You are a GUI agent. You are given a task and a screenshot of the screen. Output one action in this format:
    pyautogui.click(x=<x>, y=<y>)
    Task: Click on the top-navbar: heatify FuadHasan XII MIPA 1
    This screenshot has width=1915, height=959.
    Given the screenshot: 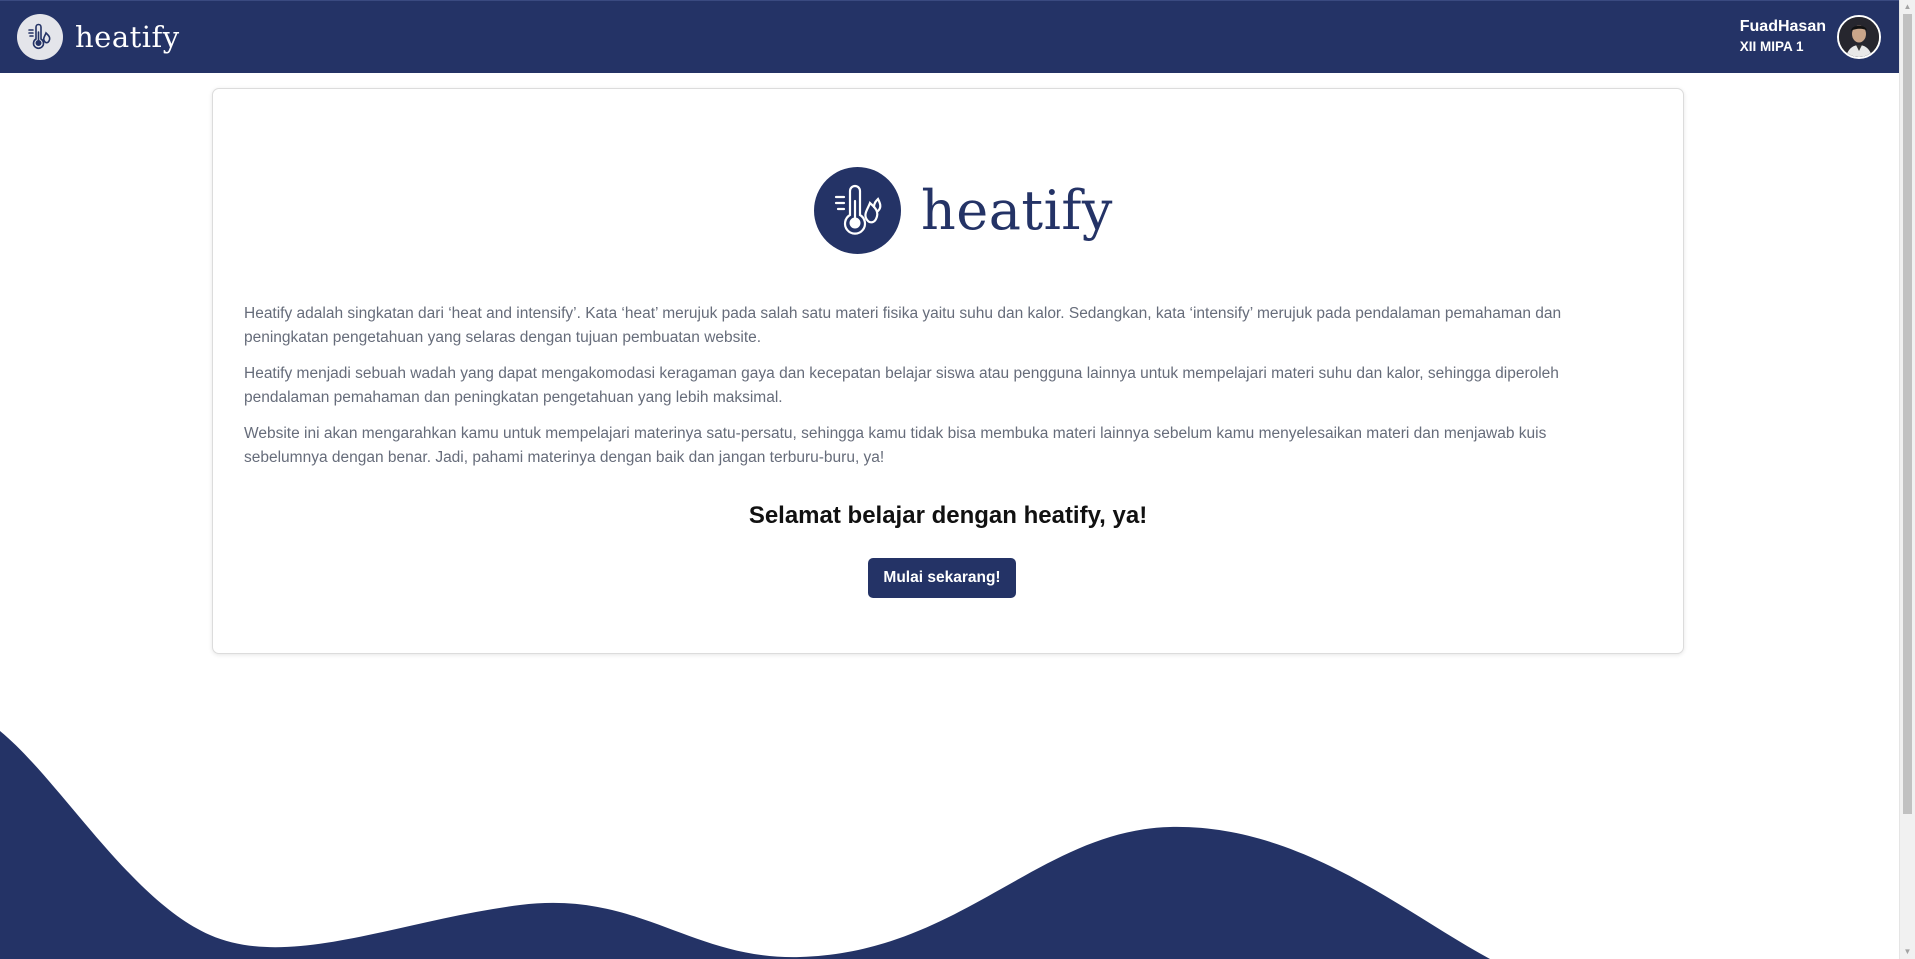 What is the action you would take?
    pyautogui.click(x=949, y=36)
    